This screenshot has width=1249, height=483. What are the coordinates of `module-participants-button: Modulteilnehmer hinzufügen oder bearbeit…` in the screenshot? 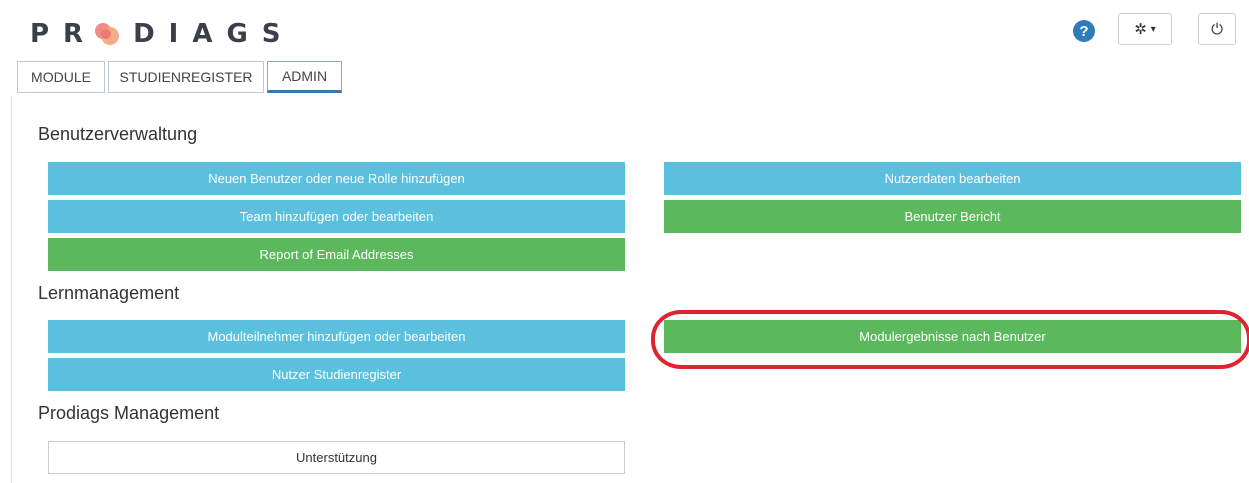 It's located at (336, 336).